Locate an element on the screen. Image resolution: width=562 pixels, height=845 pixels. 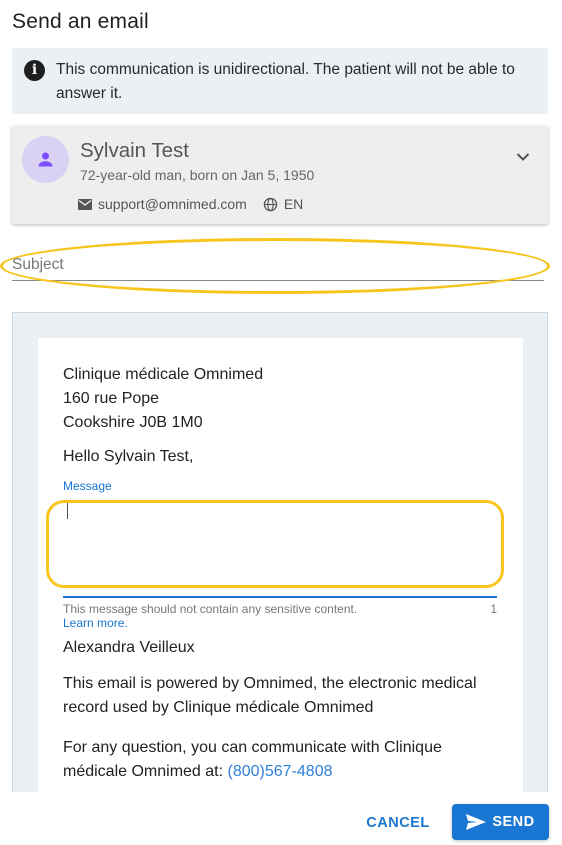
char-count: 1 is located at coordinates (493, 609).